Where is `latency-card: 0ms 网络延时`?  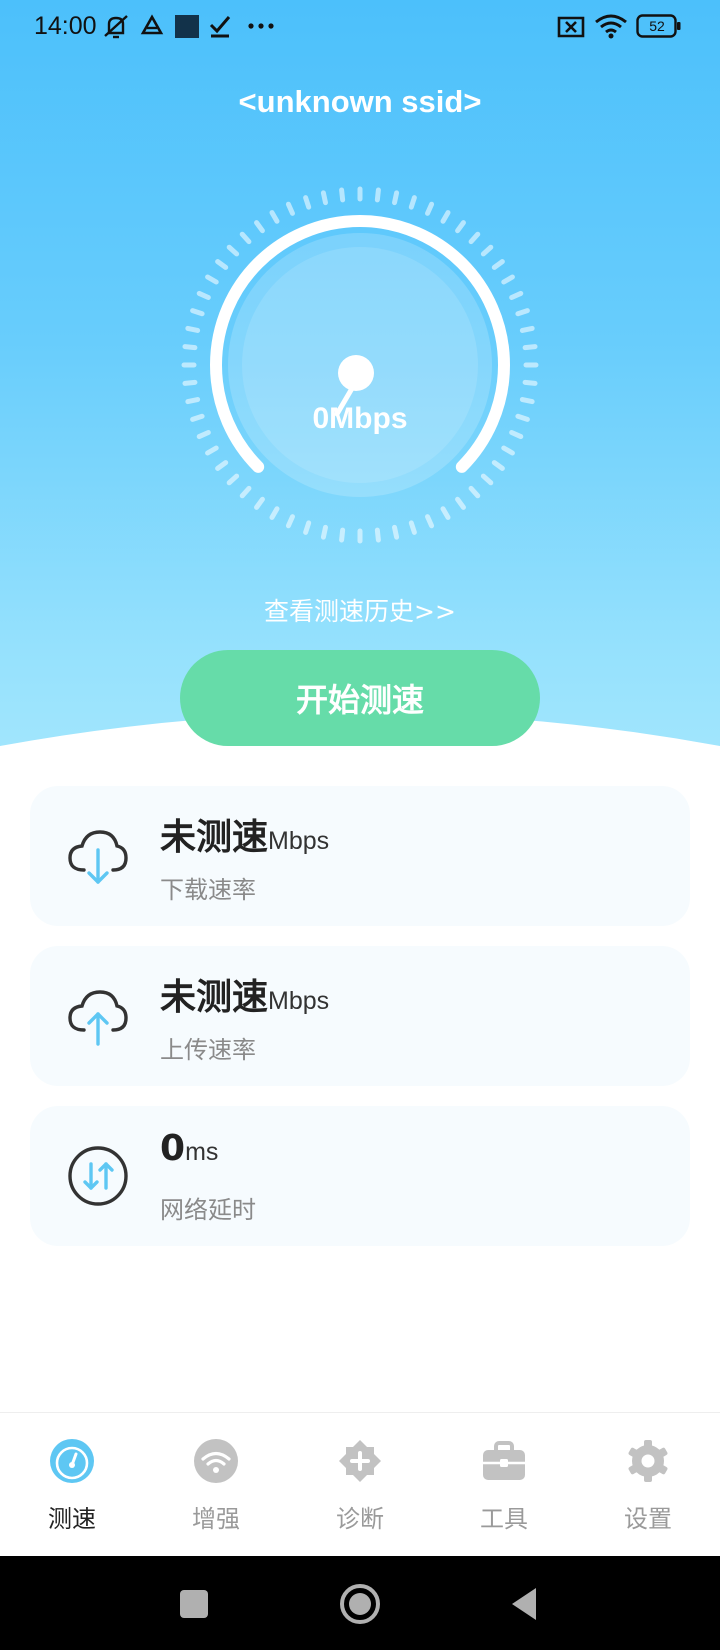 latency-card: 0ms 网络延时 is located at coordinates (360, 1176).